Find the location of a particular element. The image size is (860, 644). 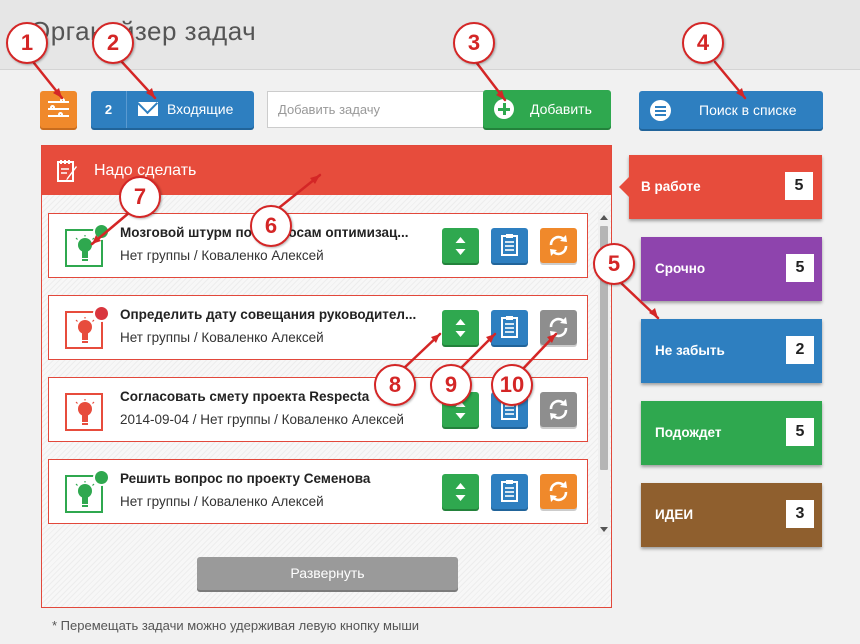

expand-button: Развернуть is located at coordinates (327, 573).